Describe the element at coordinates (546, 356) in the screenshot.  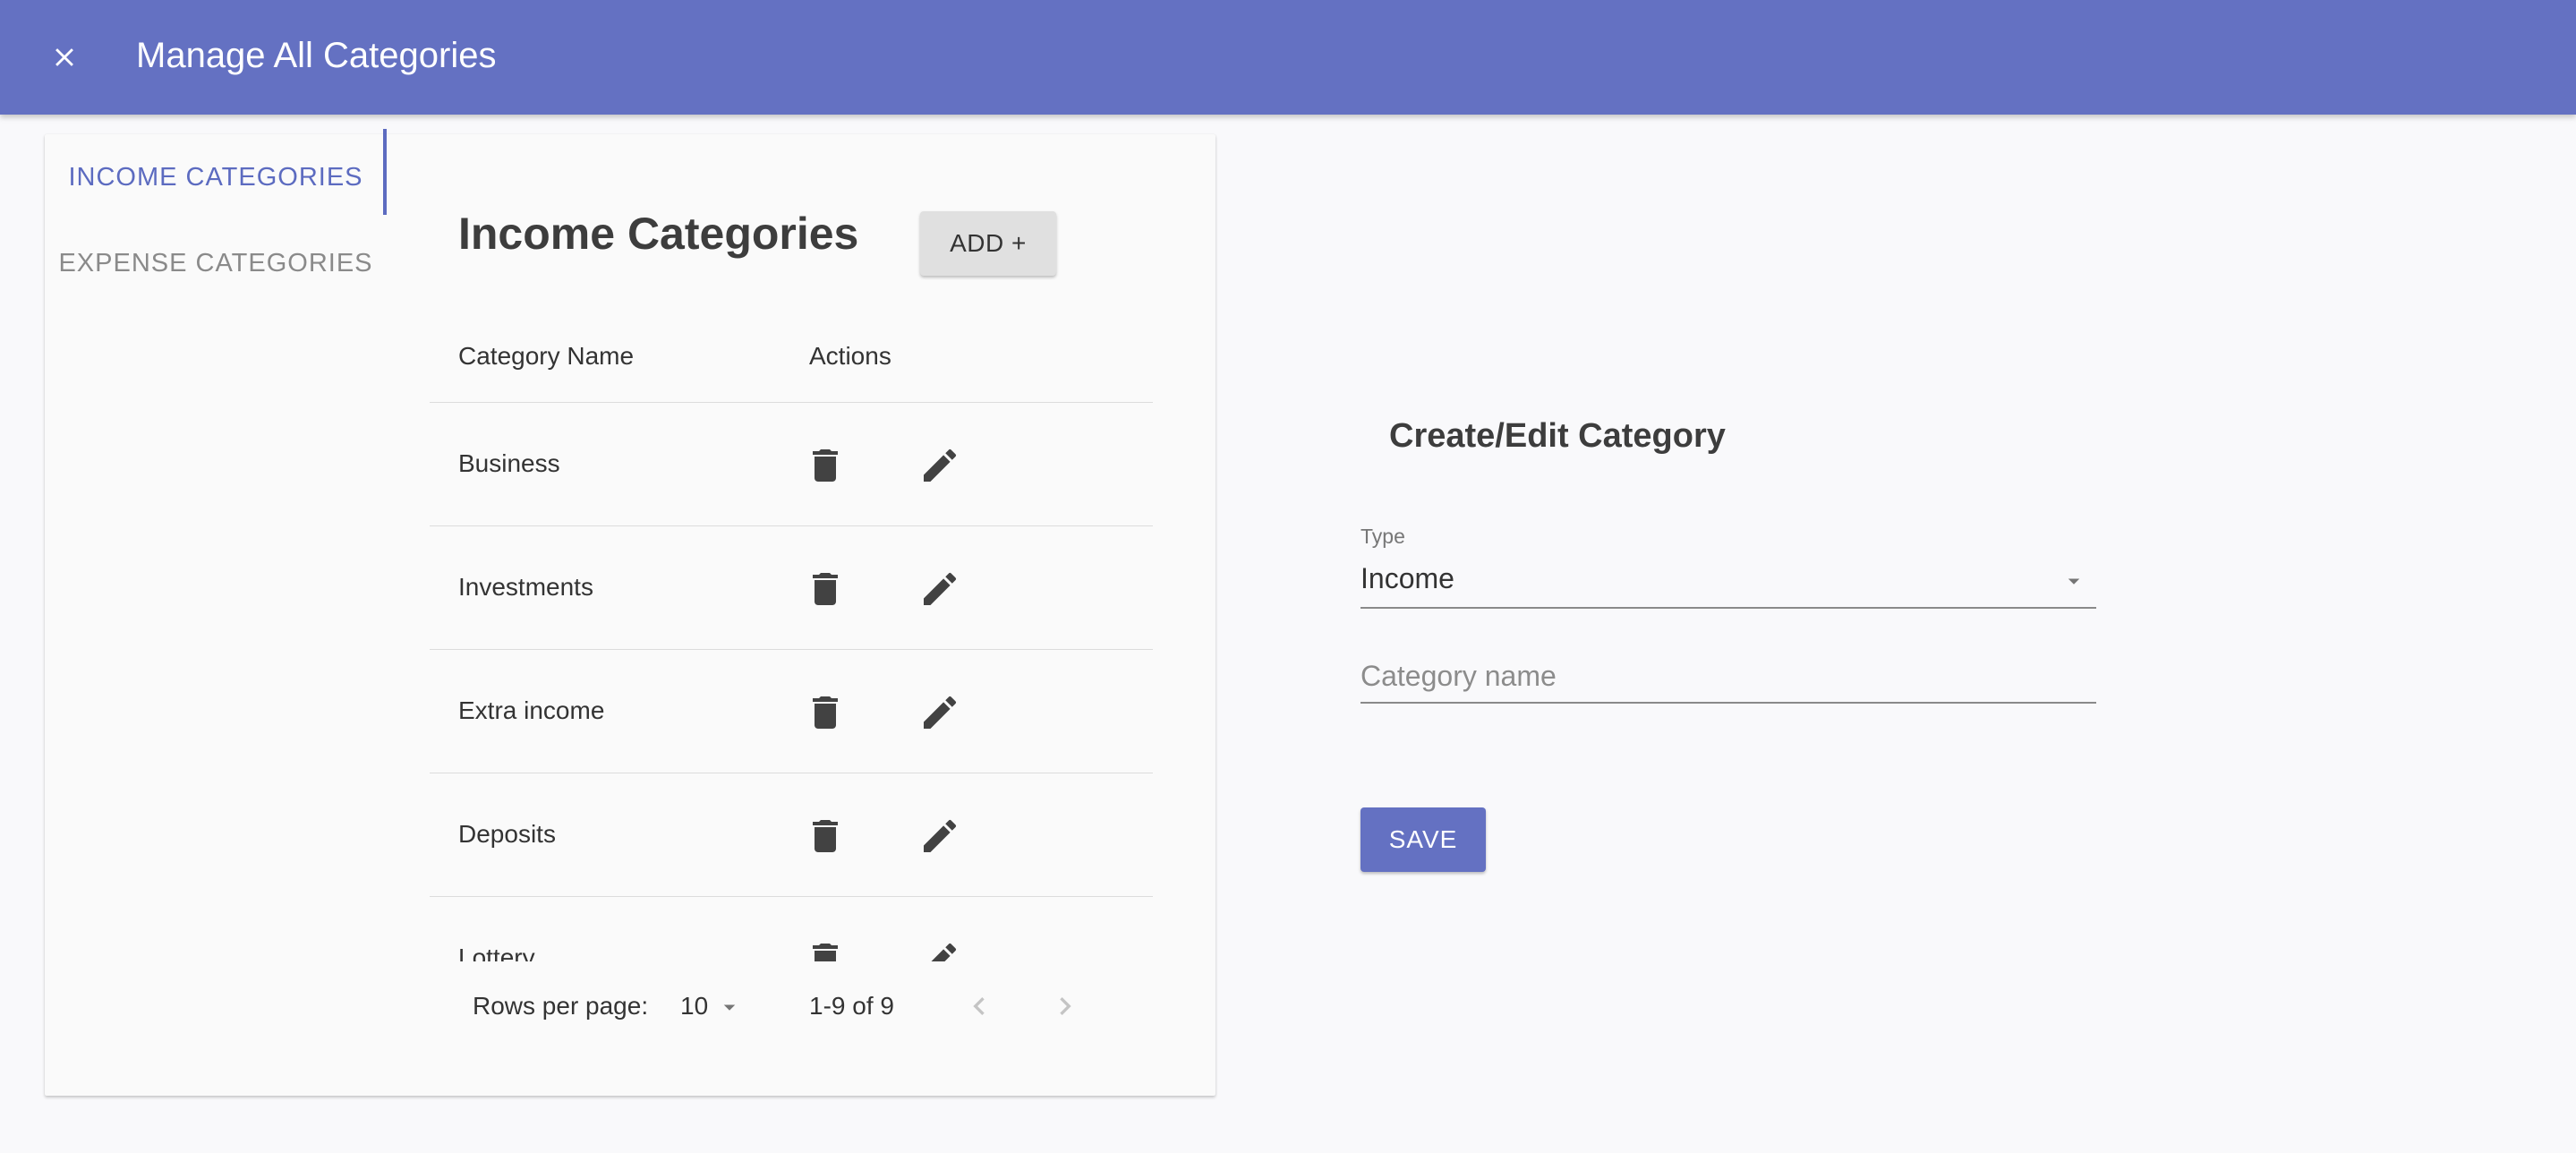
I see `column-header-category-name: Category Name` at that location.